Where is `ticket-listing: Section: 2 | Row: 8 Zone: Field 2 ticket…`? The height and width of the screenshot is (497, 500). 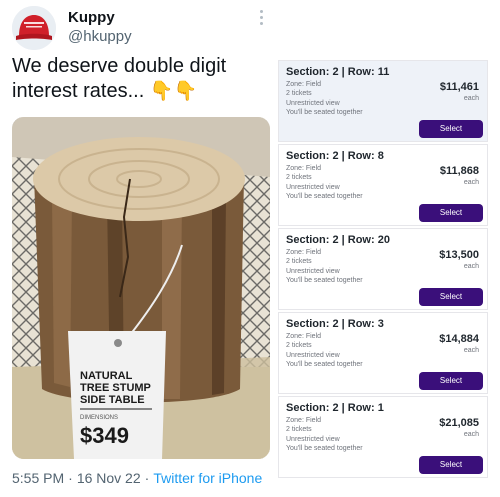 ticket-listing: Section: 2 | Row: 8 Zone: Field 2 ticket… is located at coordinates (383, 185).